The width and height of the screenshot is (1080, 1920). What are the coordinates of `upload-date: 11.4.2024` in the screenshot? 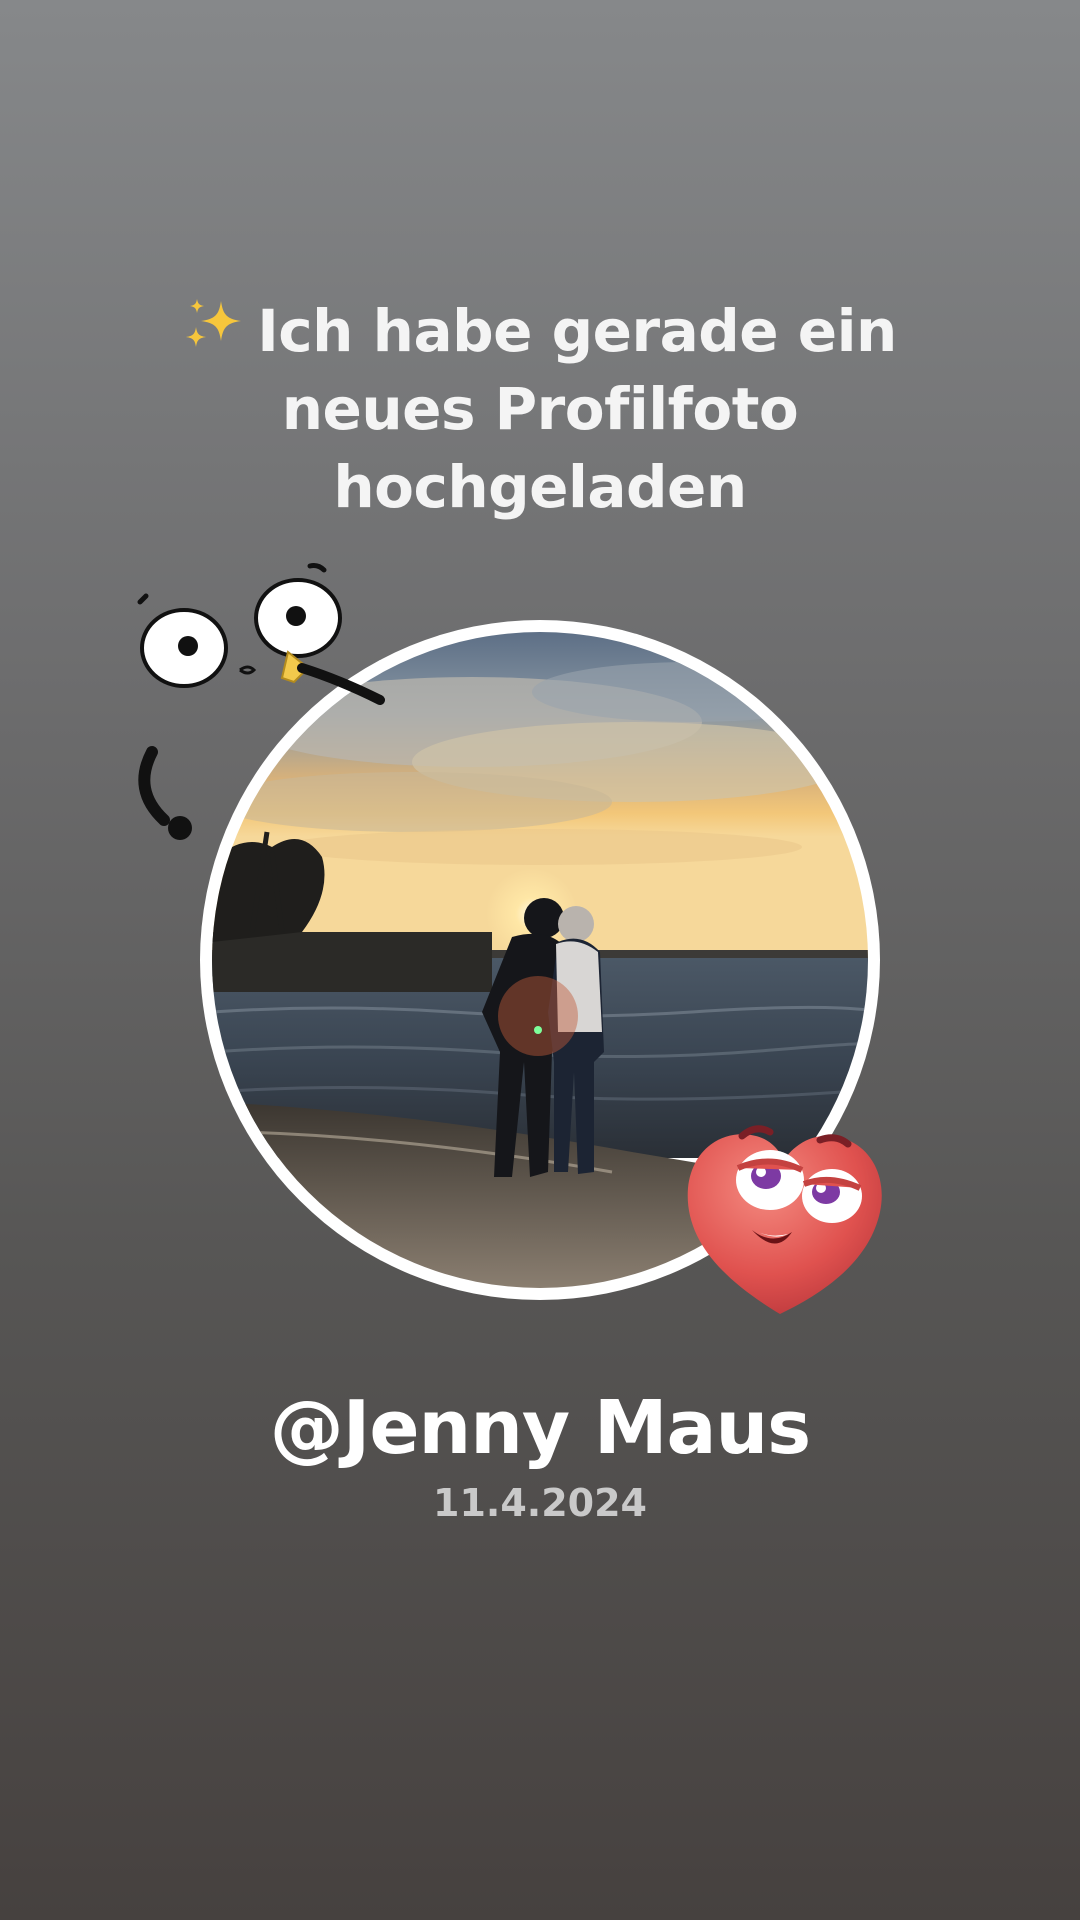 It's located at (540, 1503).